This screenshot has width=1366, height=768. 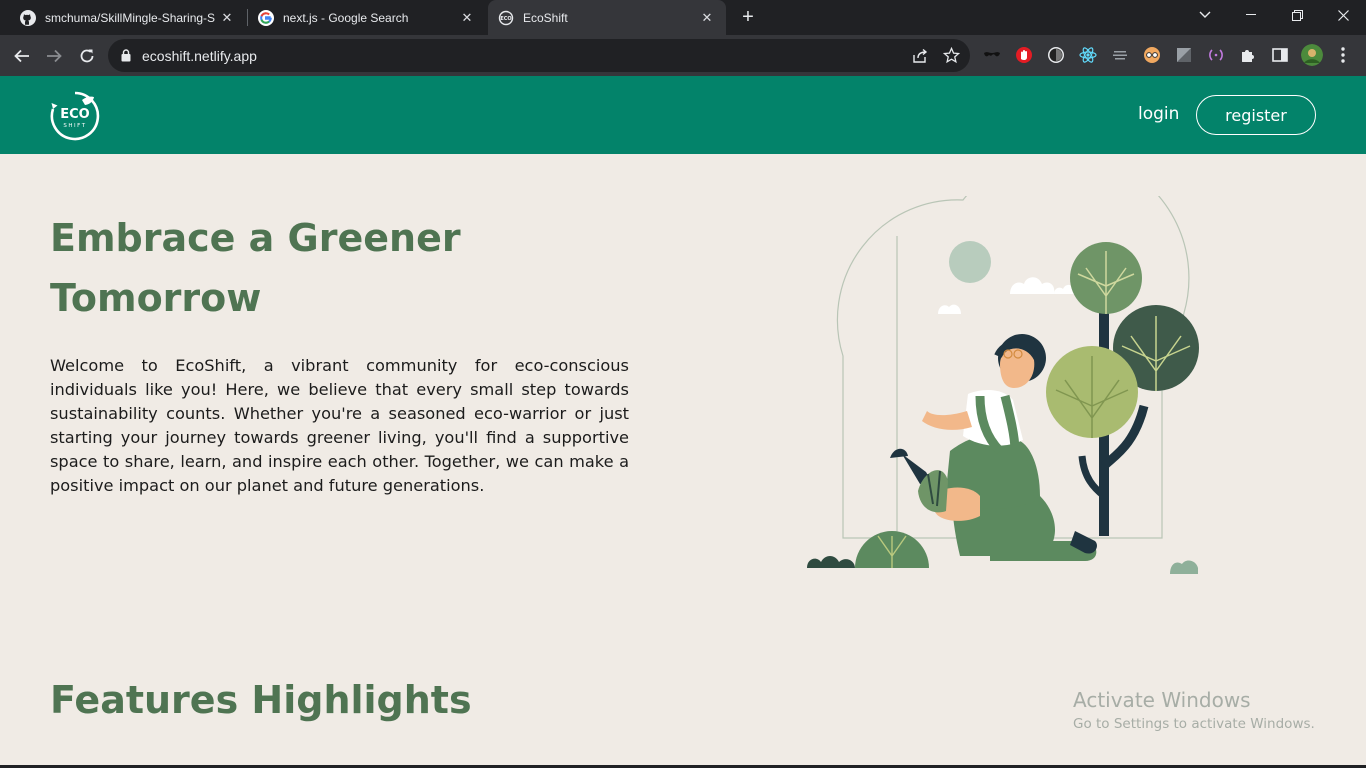 I want to click on back-icon, so click(x=22, y=56).